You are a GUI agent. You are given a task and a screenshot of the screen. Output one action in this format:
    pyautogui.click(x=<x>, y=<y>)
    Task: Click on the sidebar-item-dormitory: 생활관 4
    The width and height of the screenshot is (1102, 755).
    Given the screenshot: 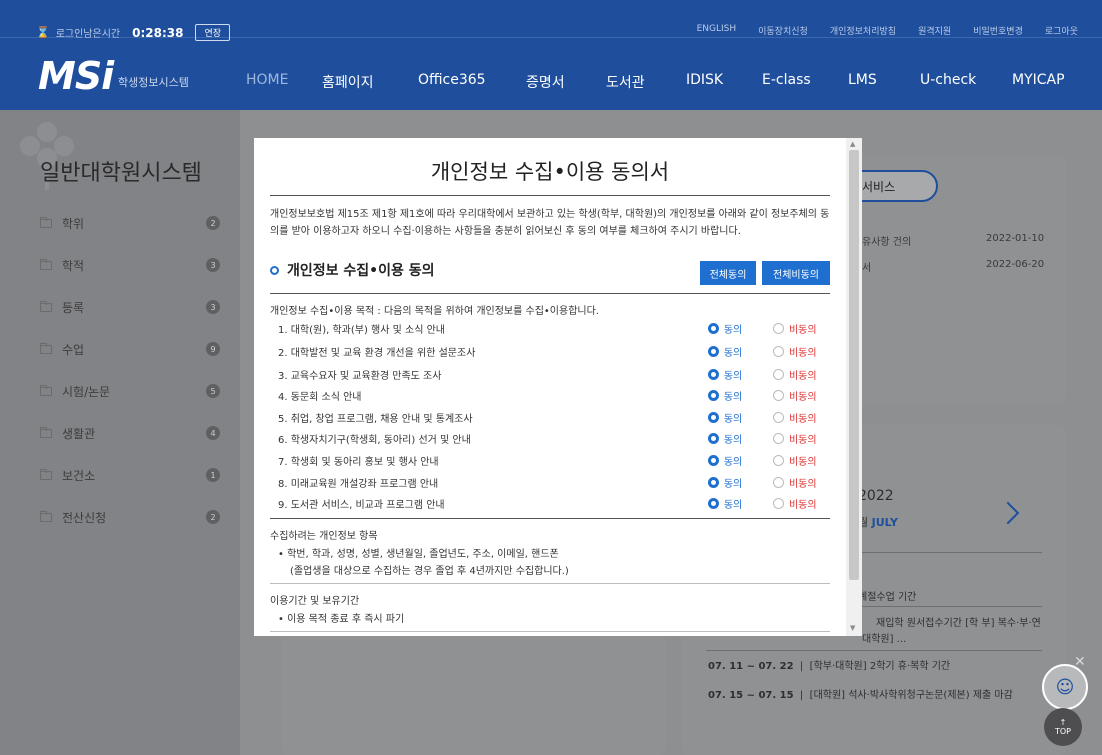 What is the action you would take?
    pyautogui.click(x=130, y=433)
    